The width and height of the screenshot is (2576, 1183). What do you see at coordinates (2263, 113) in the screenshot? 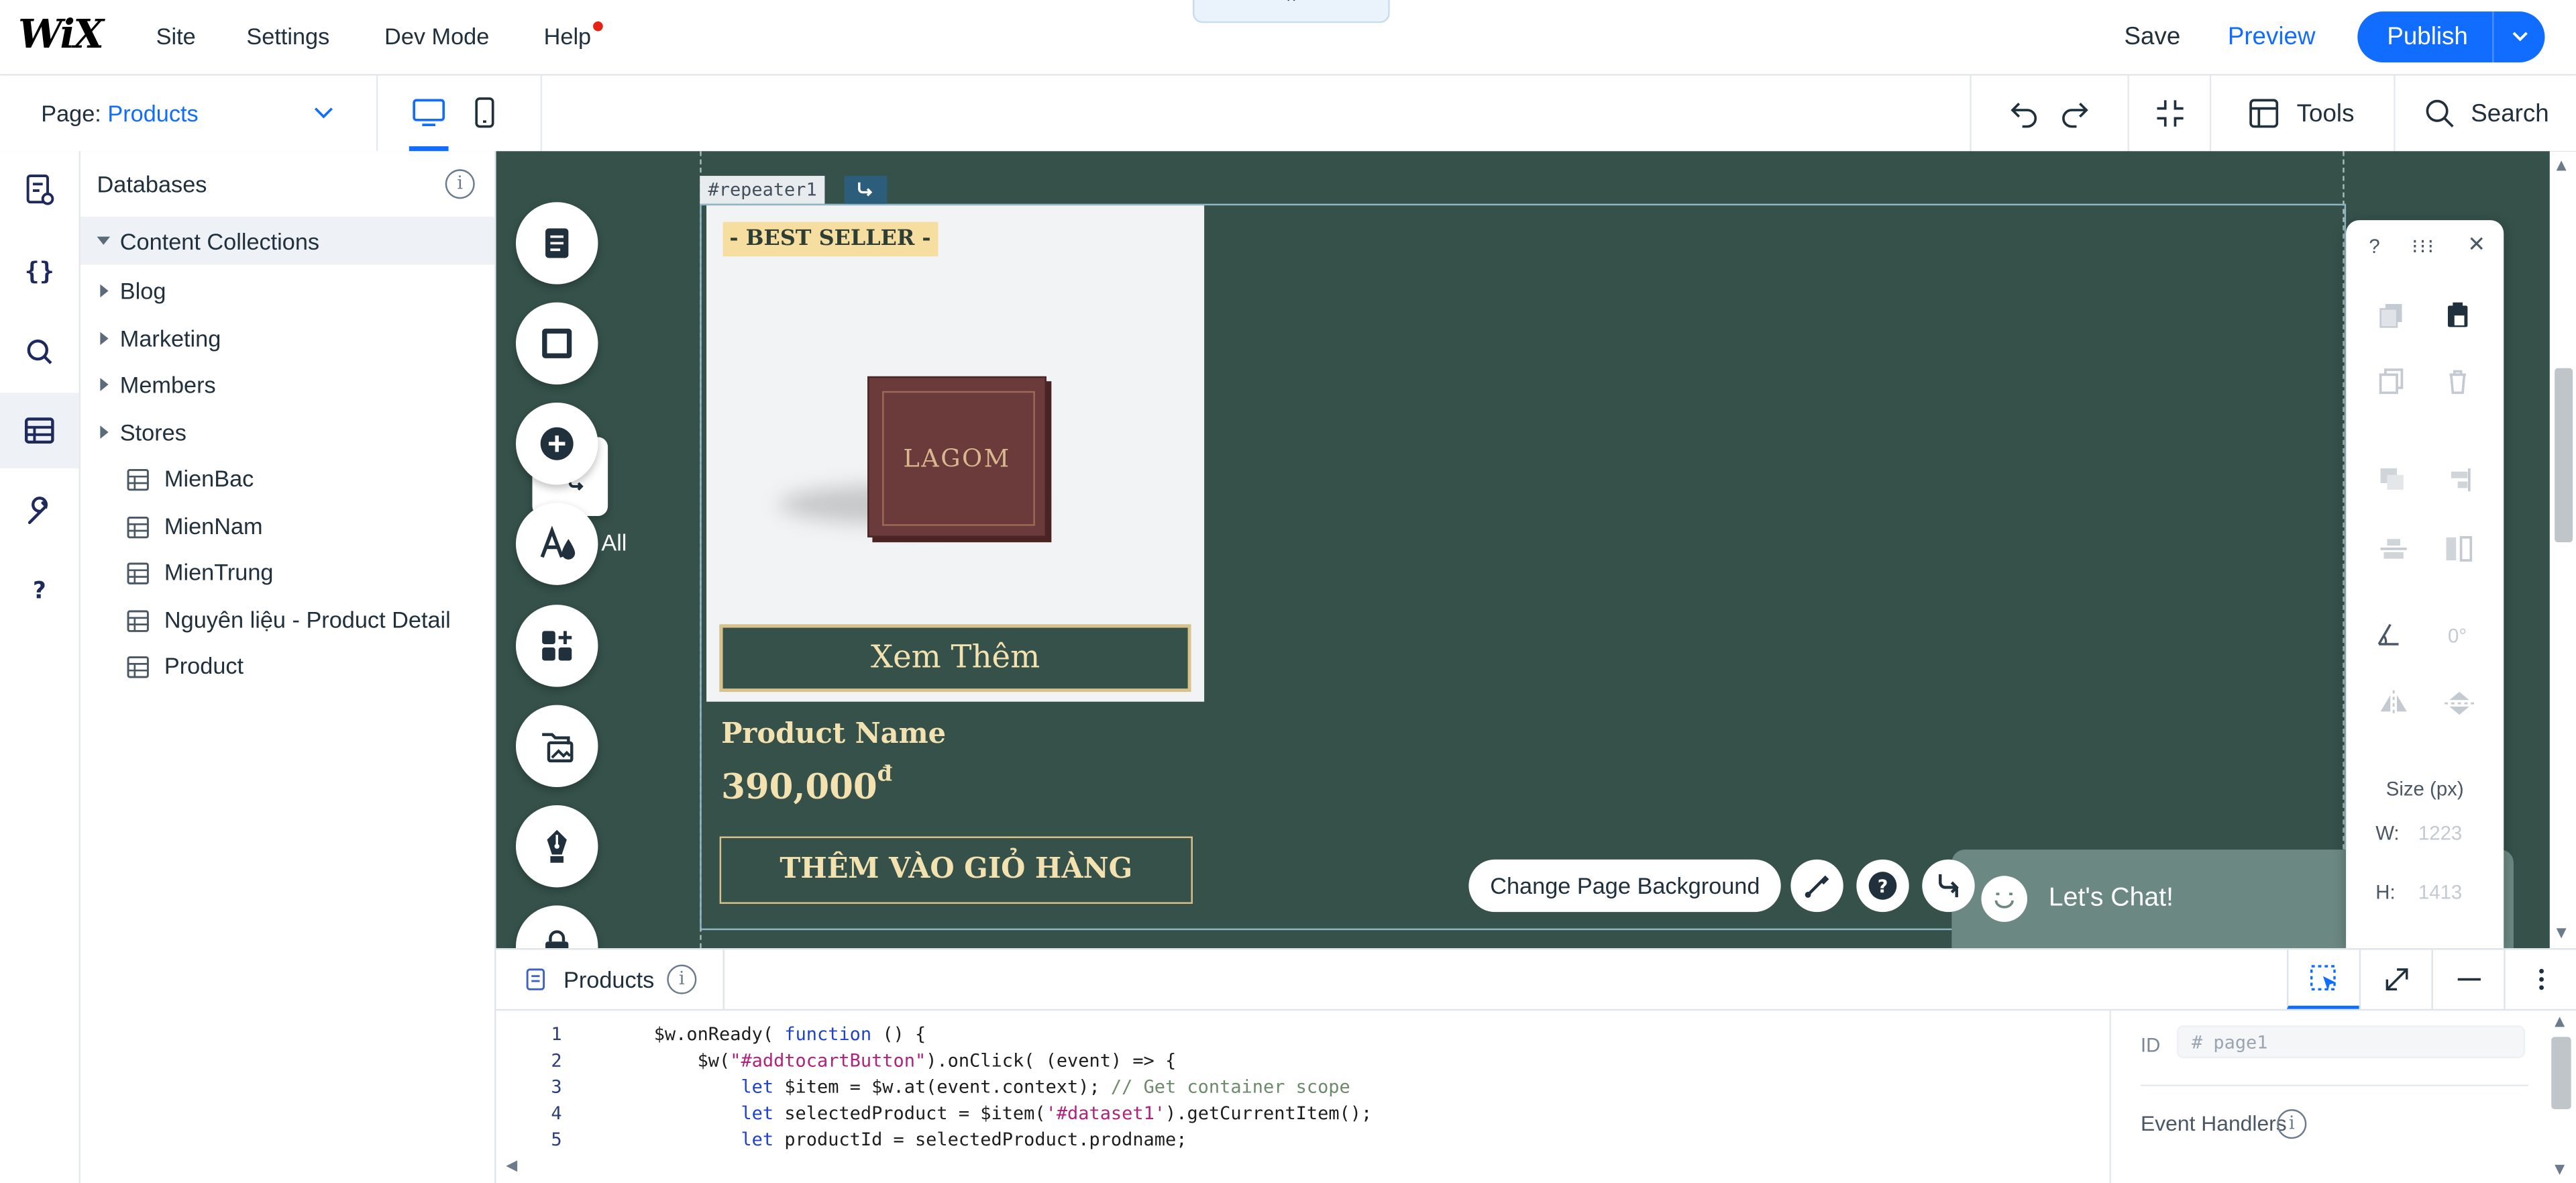
I see `tools-icon` at bounding box center [2263, 113].